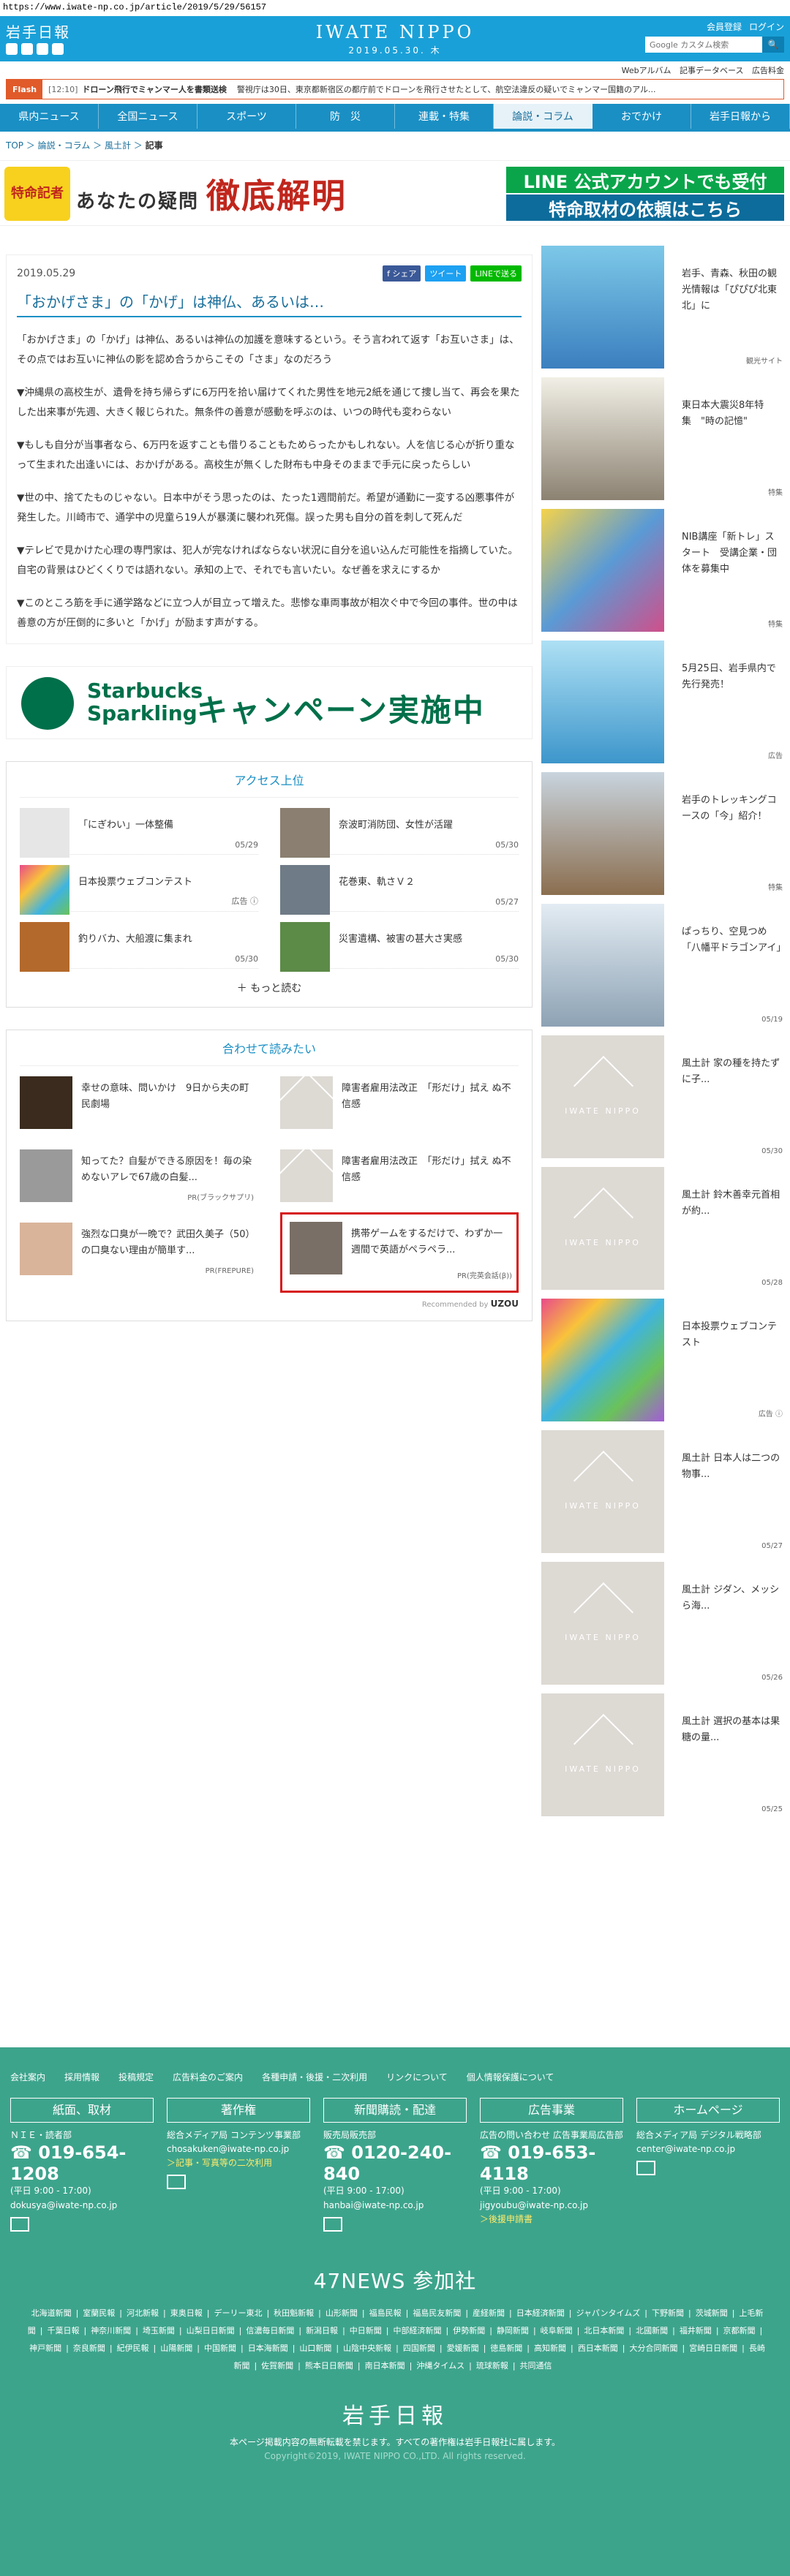 This screenshot has width=790, height=2576. Describe the element at coordinates (608, 2313) in the screenshot. I see `member-paper-link: ジャパンタイムズ` at that location.